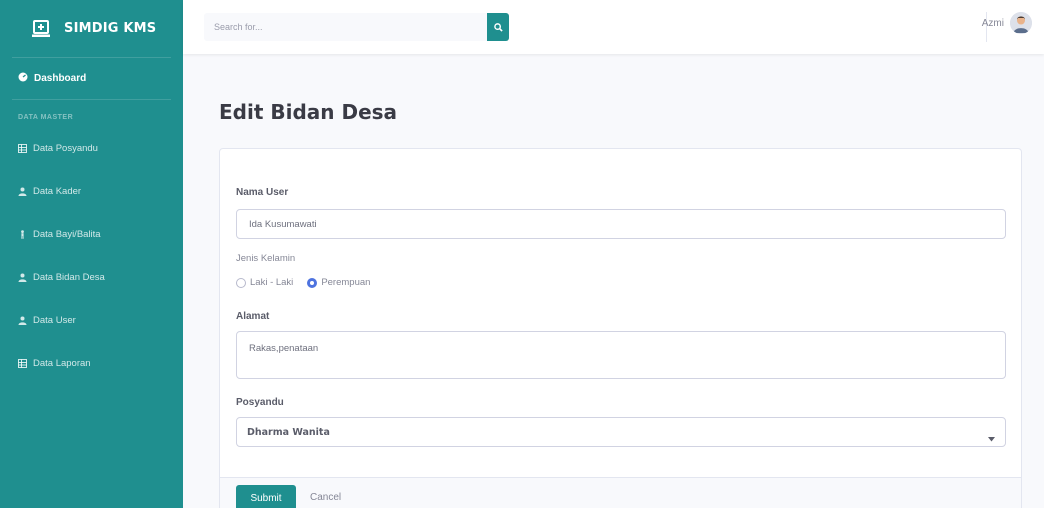 This screenshot has height=508, width=1044. I want to click on sidebar-item-label: Data Posyandu, so click(65, 148).